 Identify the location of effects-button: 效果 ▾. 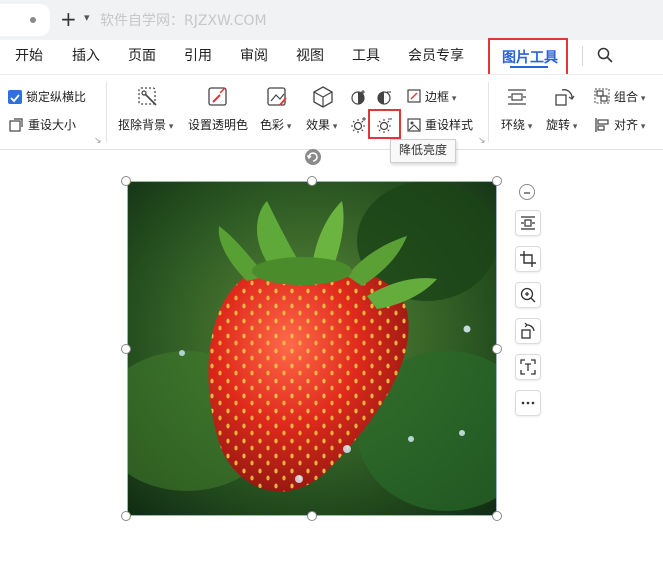
(321, 126).